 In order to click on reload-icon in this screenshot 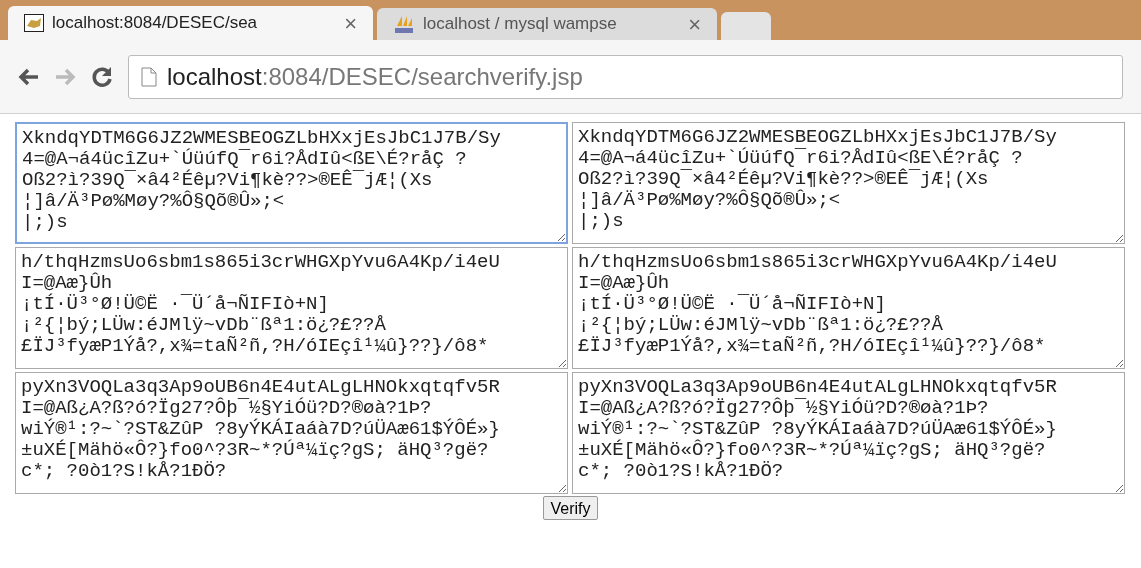, I will do `click(102, 76)`.